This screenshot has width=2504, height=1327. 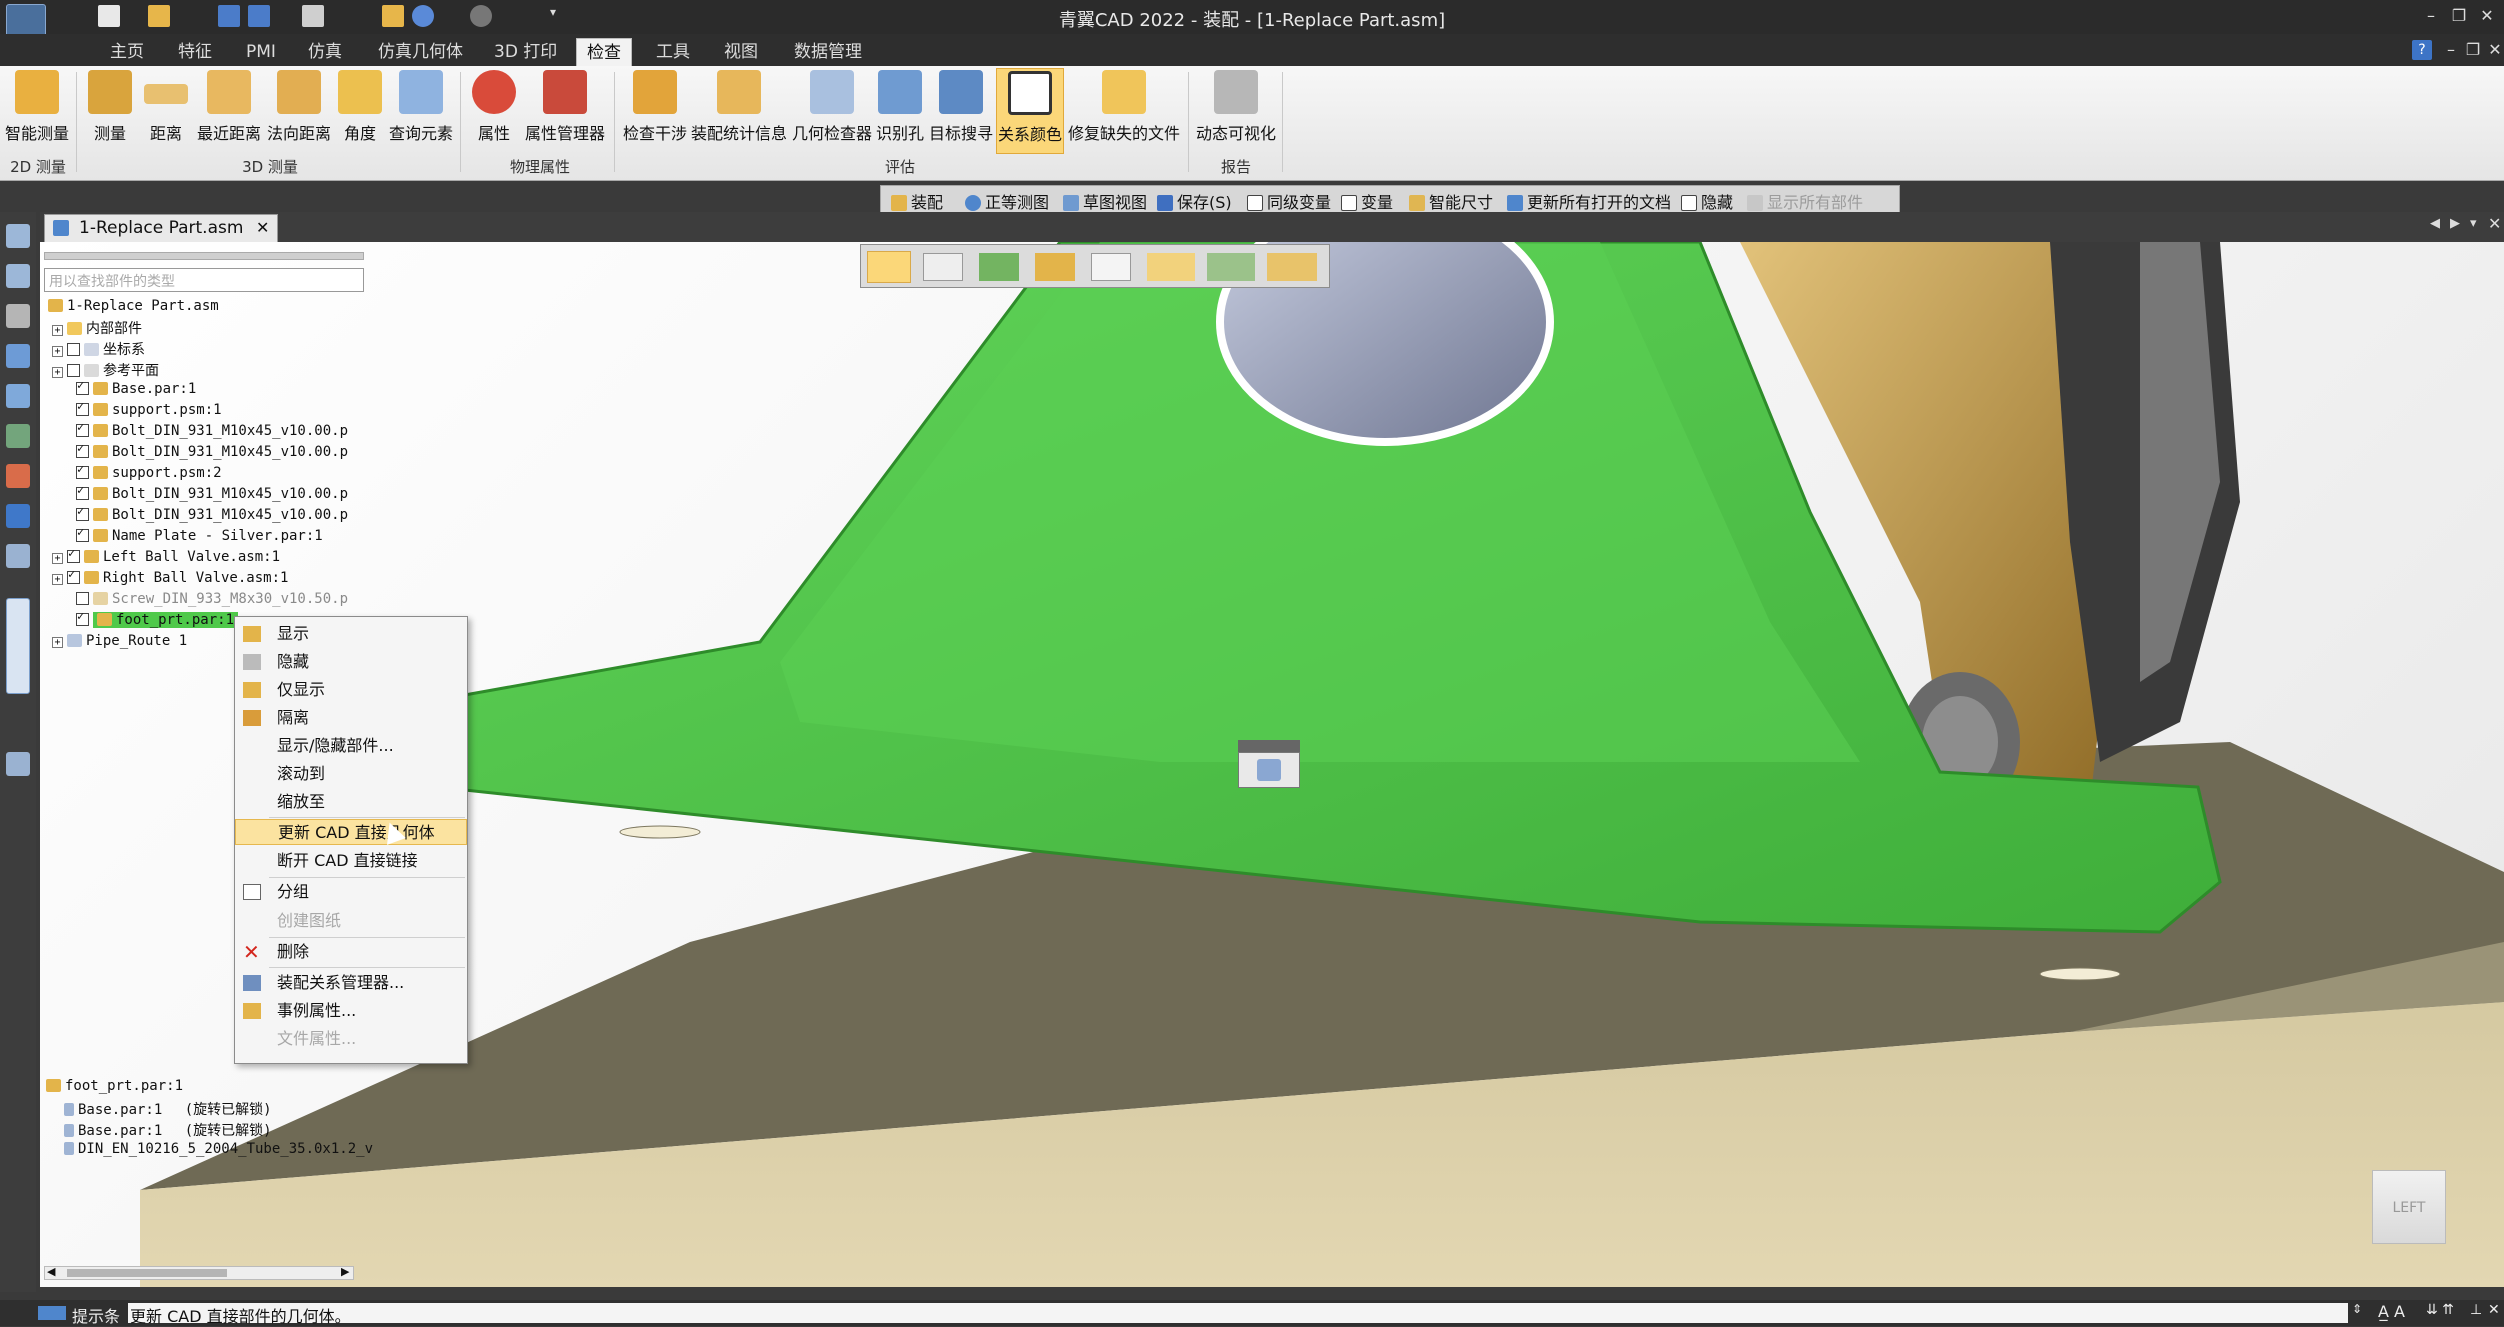 I want to click on more-tabs-icon, so click(x=18, y=764).